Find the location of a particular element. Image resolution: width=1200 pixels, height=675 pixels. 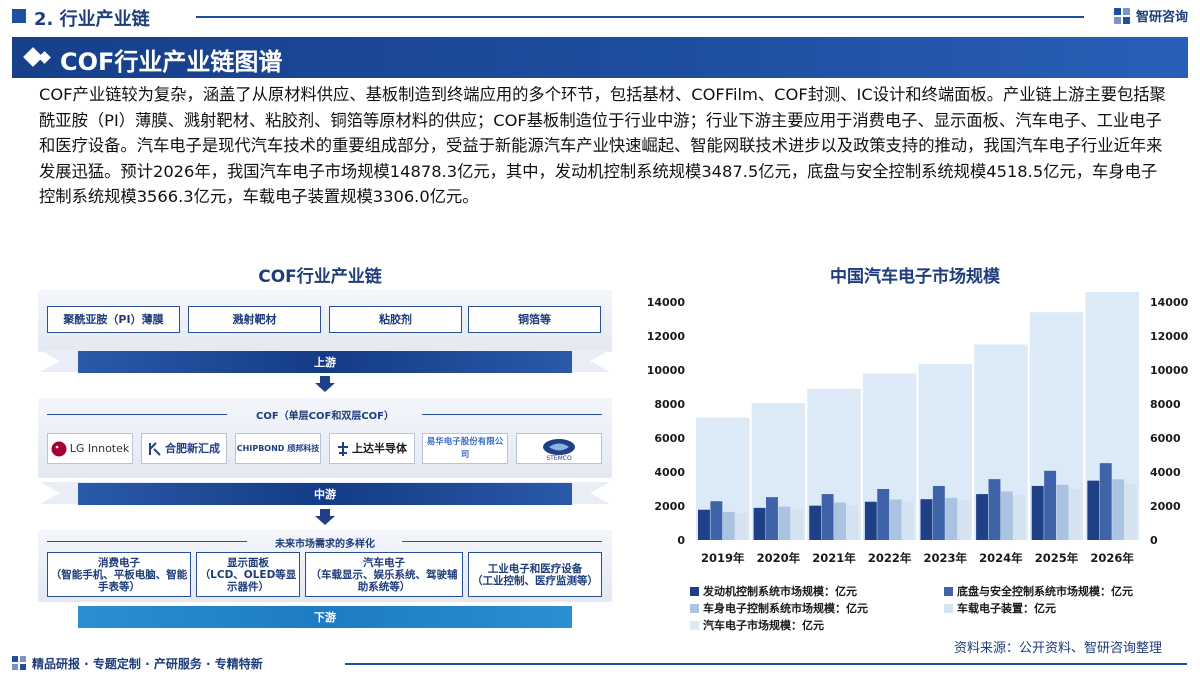

chart-title: 中国汽车电子市场规模 is located at coordinates (915, 277).